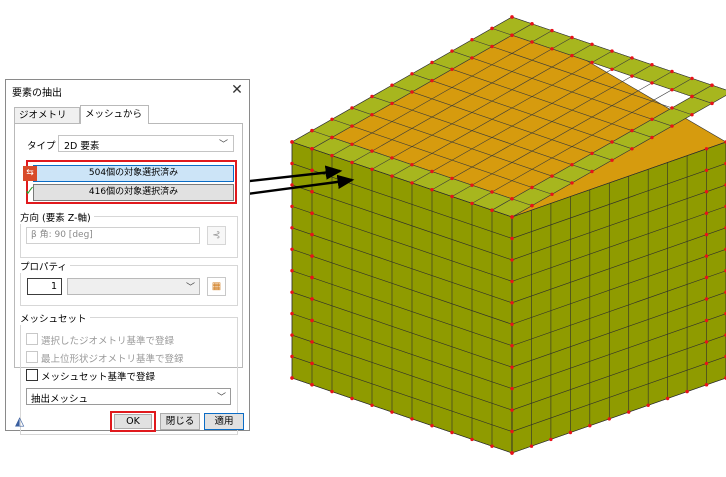 The image size is (726, 477). I want to click on tab-from-geometry: ジオメトリから, so click(47, 121).